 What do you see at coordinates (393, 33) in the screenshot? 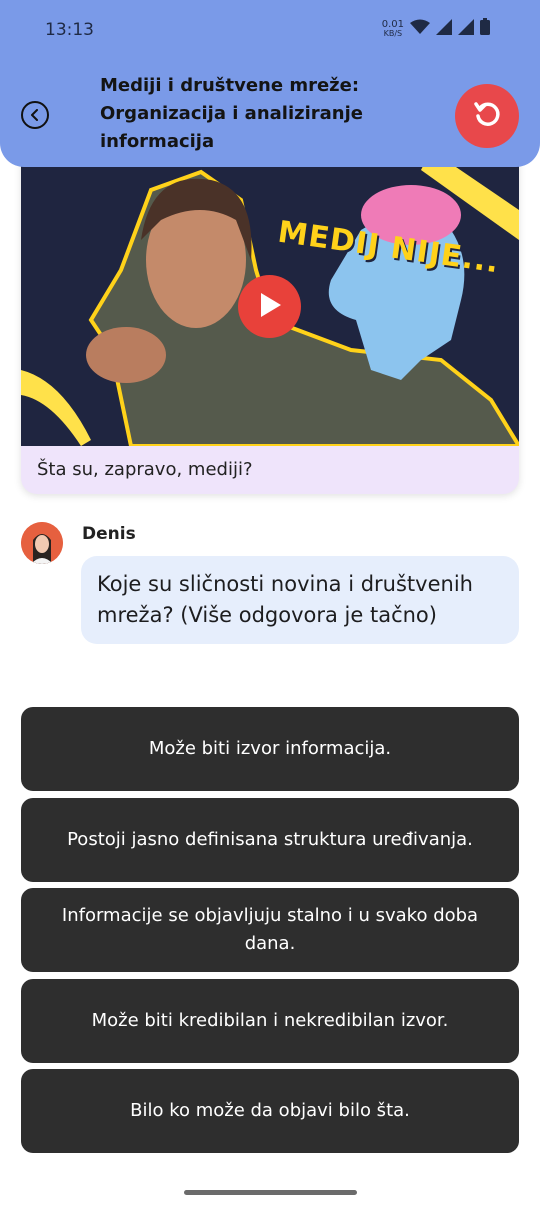
I see `net-speed-unit: KB/S` at bounding box center [393, 33].